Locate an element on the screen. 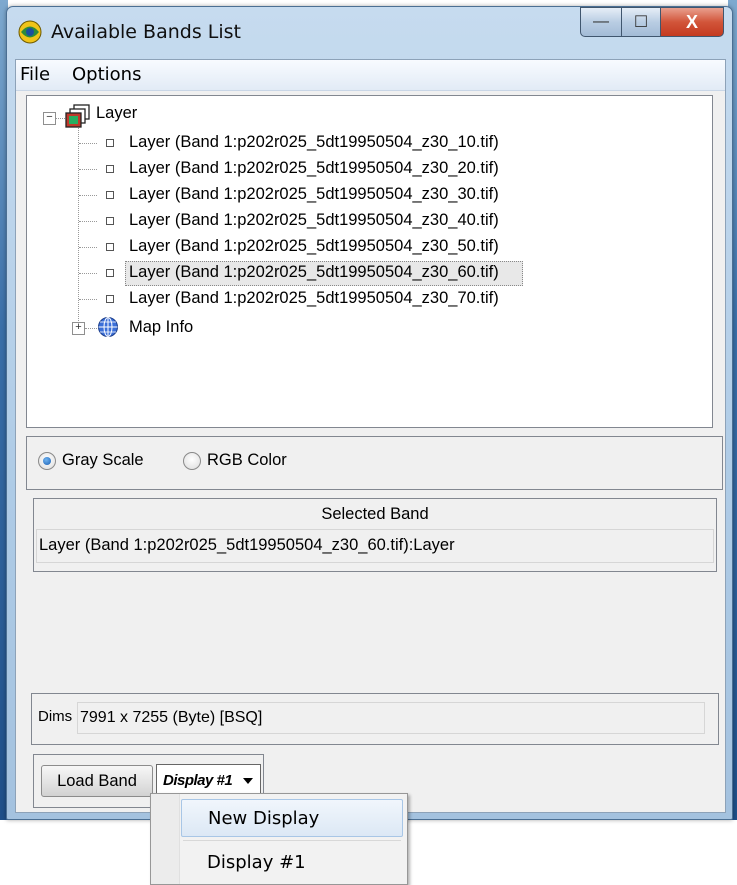  minimize-button: — is located at coordinates (601, 22).